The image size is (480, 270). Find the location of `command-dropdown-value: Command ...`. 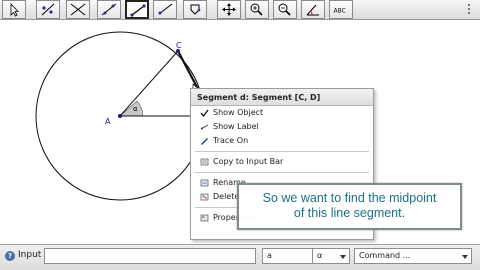

command-dropdown-value: Command ... is located at coordinates (385, 255).